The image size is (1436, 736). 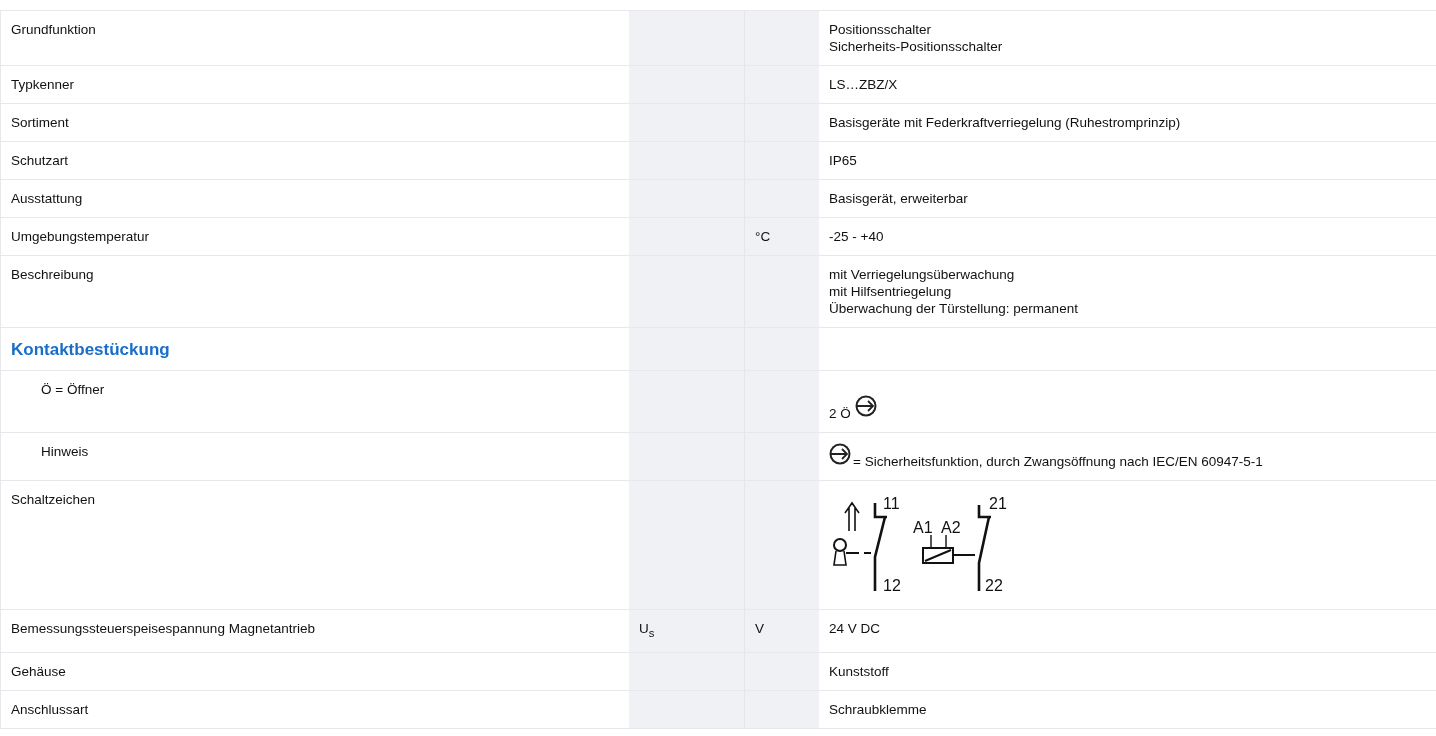 I want to click on property-value: Basisgeräte mit Federkraftverriegelung (Ruhestromprinzip), so click(x=1005, y=122).